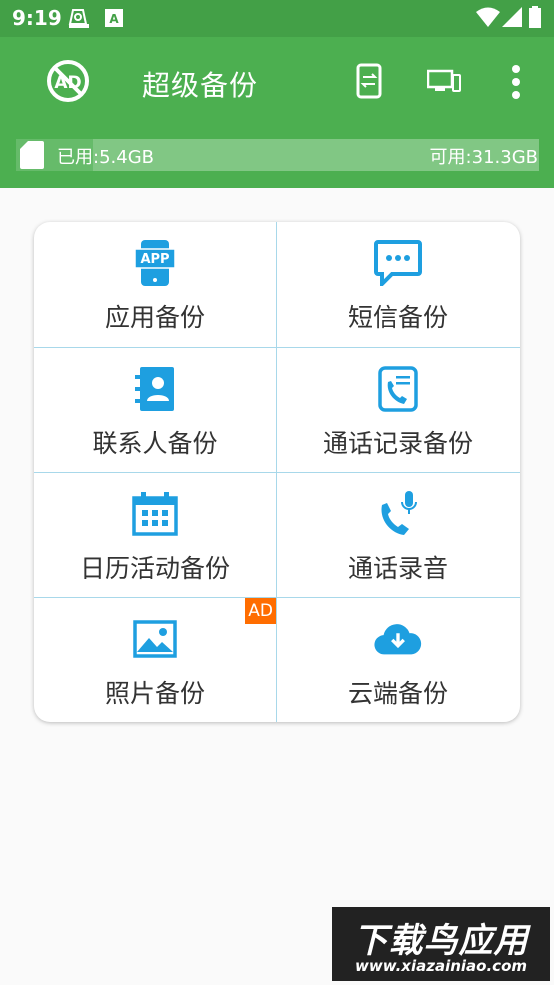  What do you see at coordinates (397, 317) in the screenshot?
I see `tile-label: 短信备份` at bounding box center [397, 317].